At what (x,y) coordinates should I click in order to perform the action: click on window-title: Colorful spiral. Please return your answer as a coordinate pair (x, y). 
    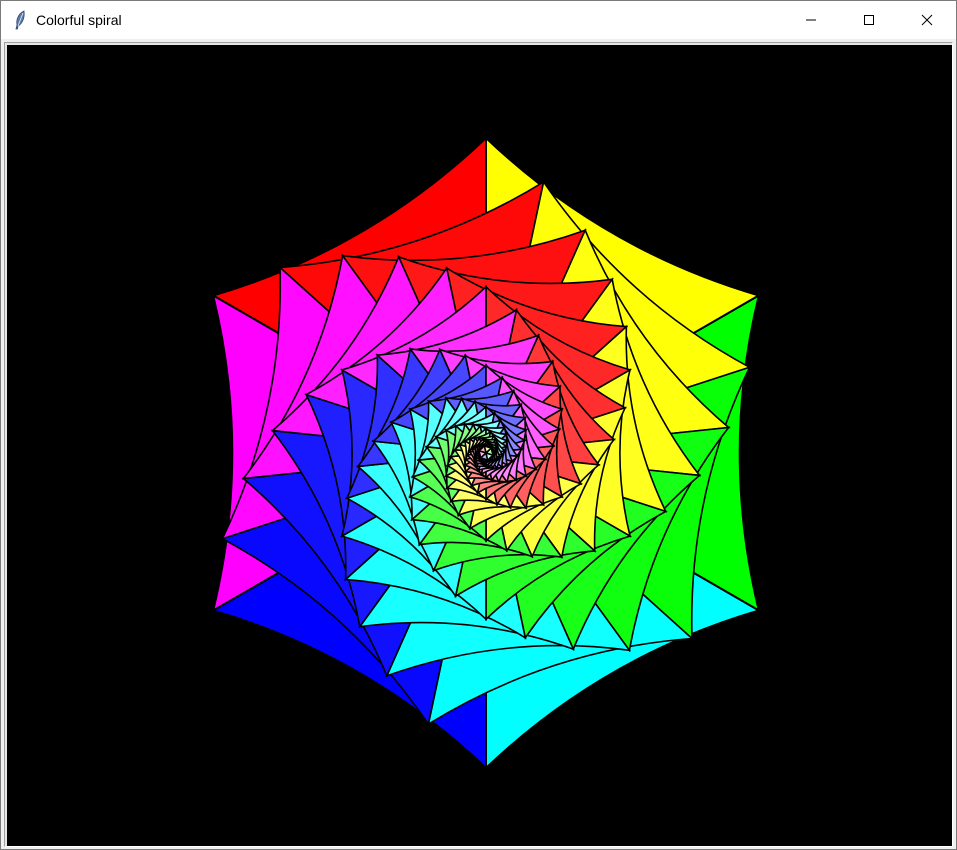
    Looking at the image, I should click on (79, 20).